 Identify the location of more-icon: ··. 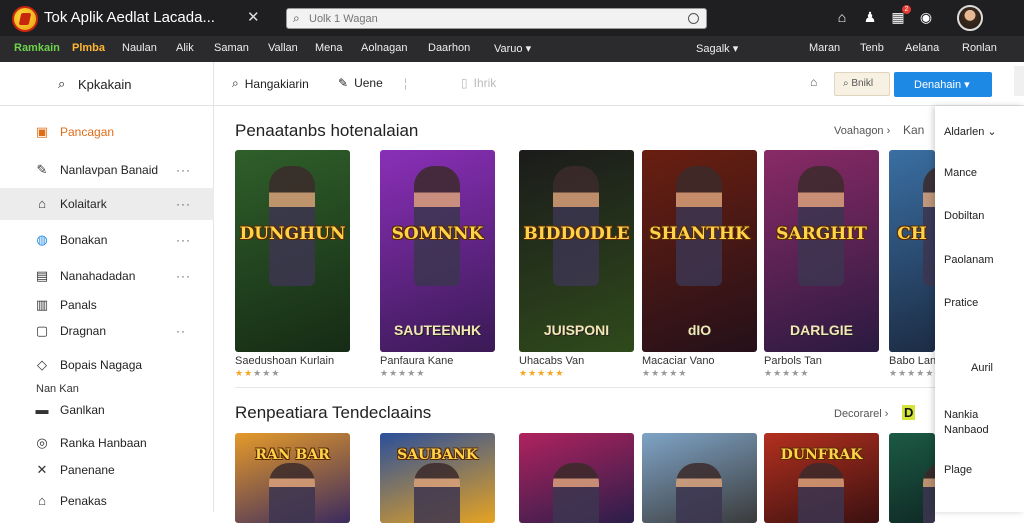
(181, 331).